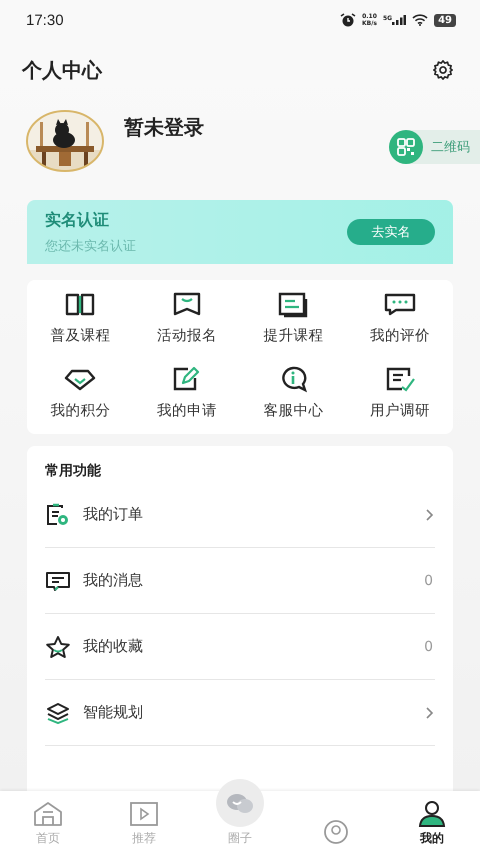  Describe the element at coordinates (443, 70) in the screenshot. I see `settings-icon` at that location.